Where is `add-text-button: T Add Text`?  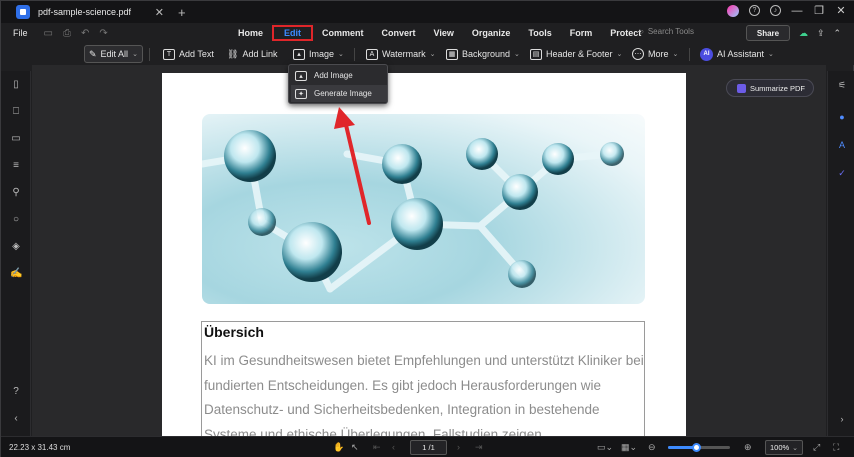
add-text-button: T Add Text is located at coordinates (188, 54).